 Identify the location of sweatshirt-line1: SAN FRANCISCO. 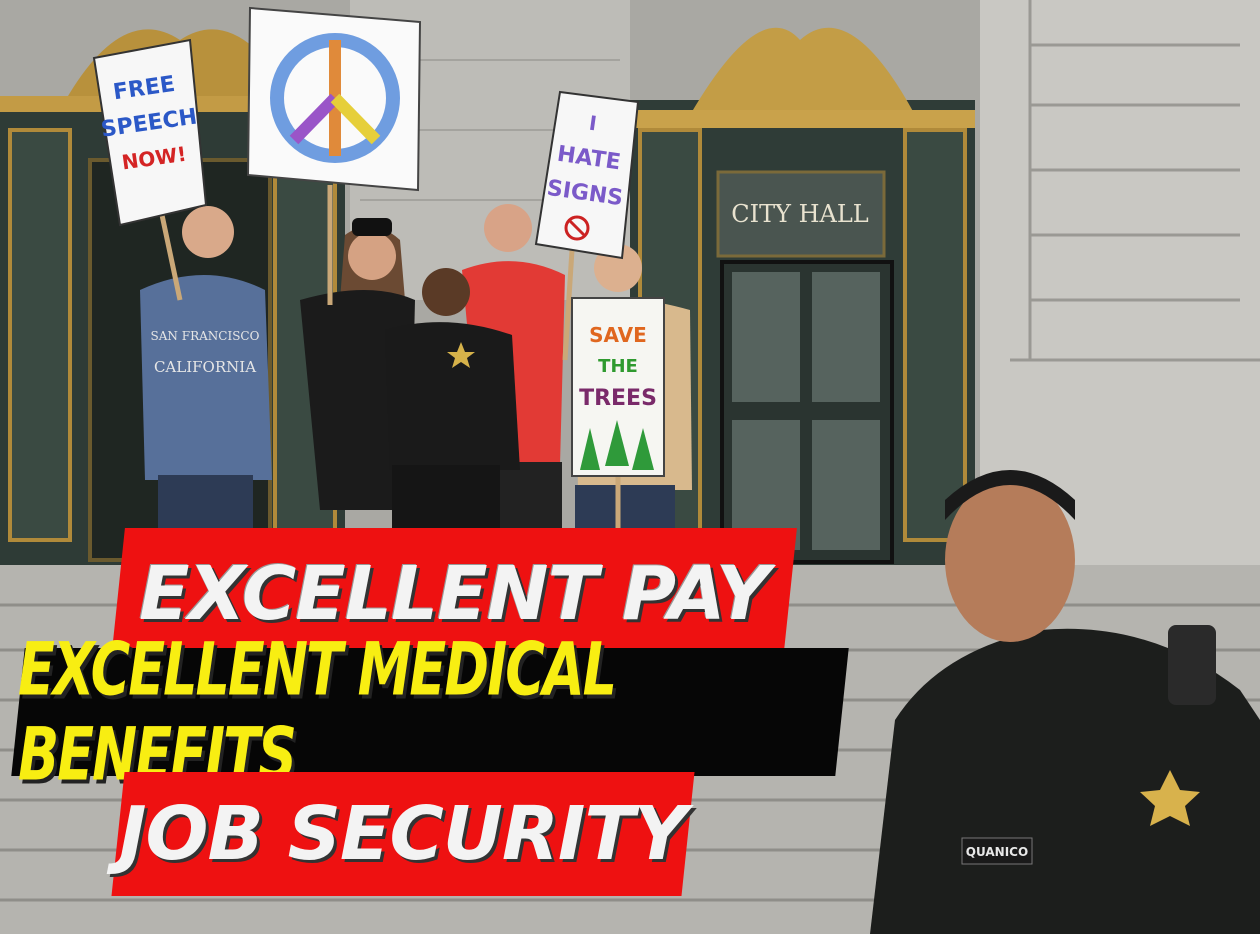
(205, 336).